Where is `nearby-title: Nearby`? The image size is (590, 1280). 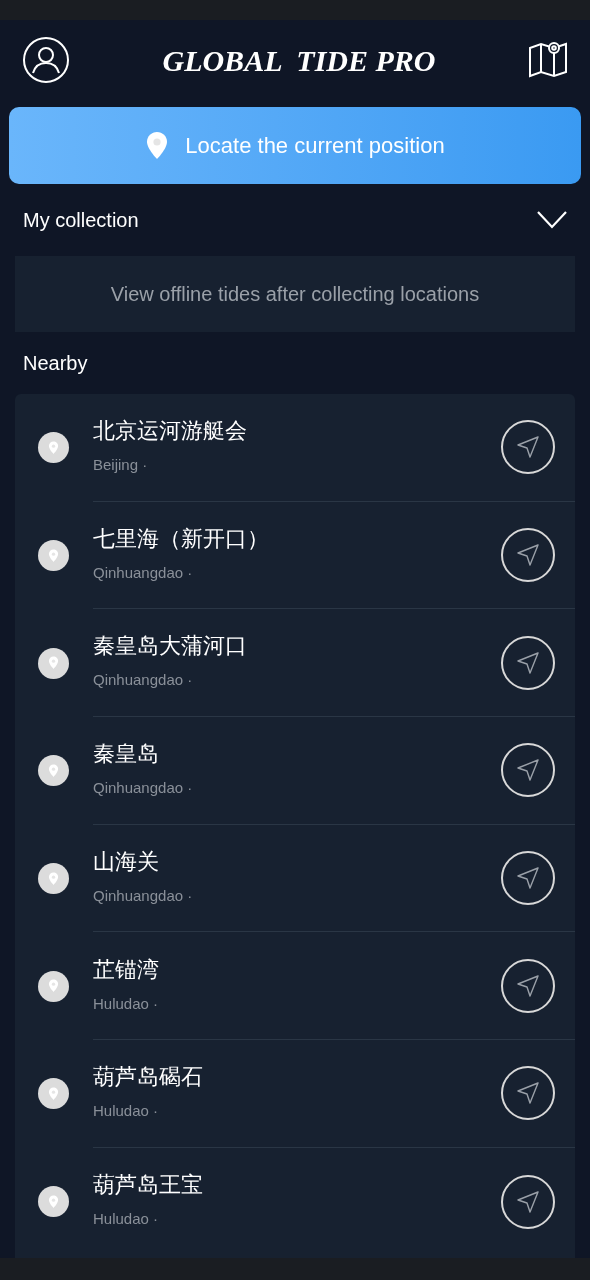 nearby-title: Nearby is located at coordinates (55, 363).